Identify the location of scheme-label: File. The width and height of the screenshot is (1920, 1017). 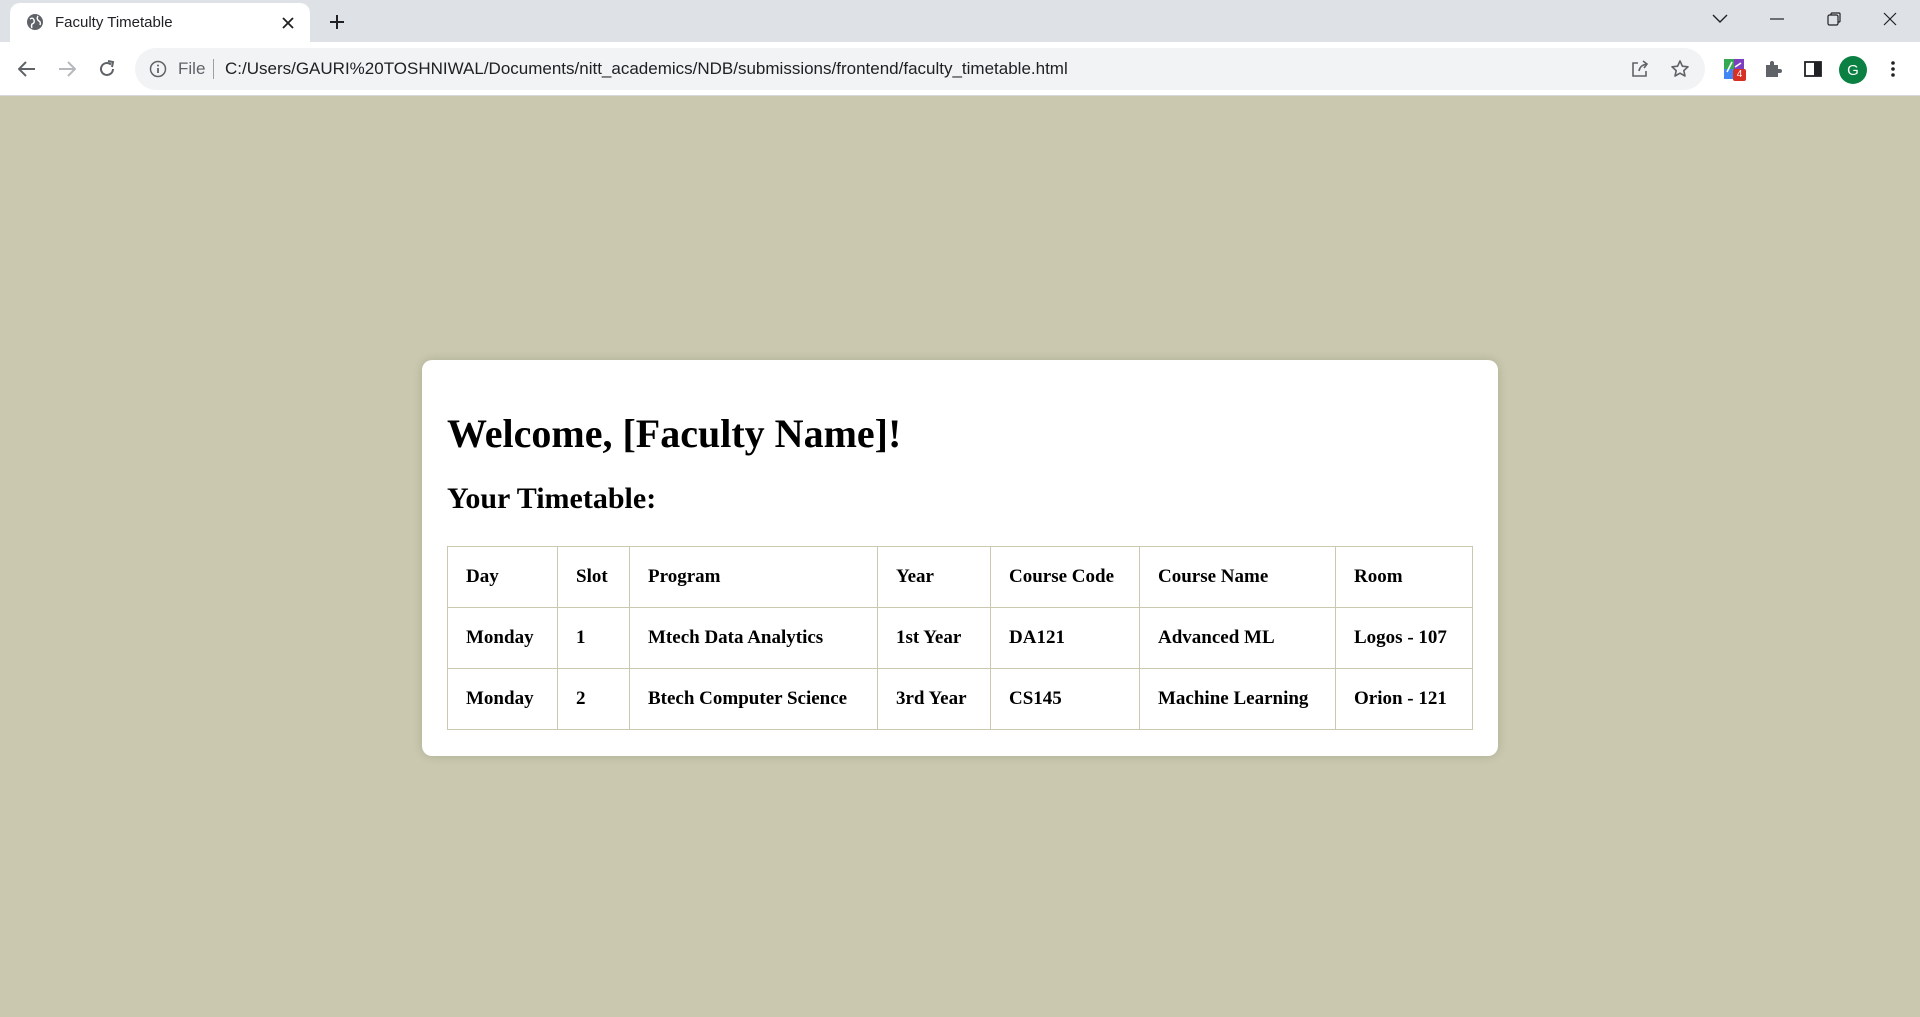
(192, 68).